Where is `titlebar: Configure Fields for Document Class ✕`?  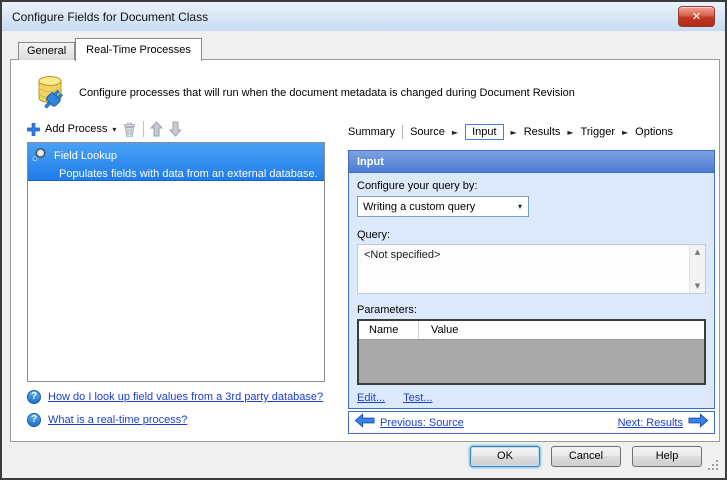 titlebar: Configure Fields for Document Class ✕ is located at coordinates (363, 16).